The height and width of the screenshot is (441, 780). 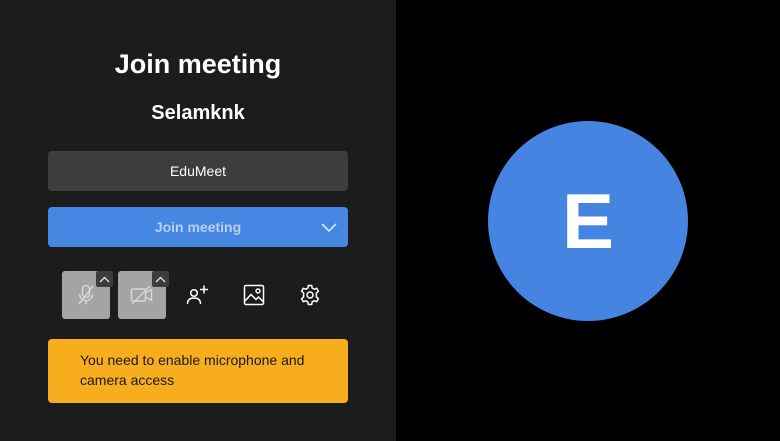 I want to click on chevron-down-icon, so click(x=329, y=227).